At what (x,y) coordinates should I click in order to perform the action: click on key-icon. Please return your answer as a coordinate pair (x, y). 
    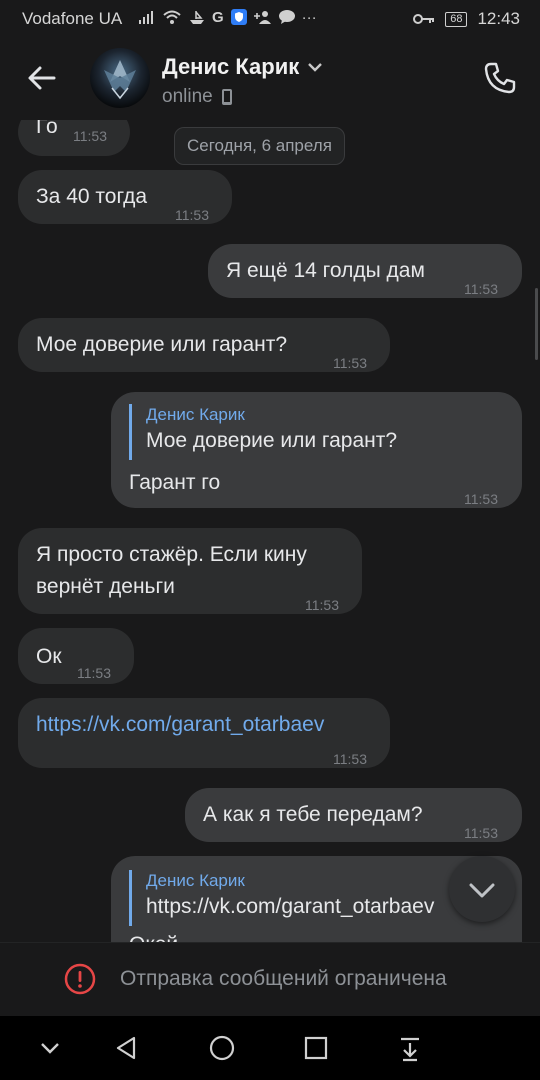
    Looking at the image, I should click on (424, 19).